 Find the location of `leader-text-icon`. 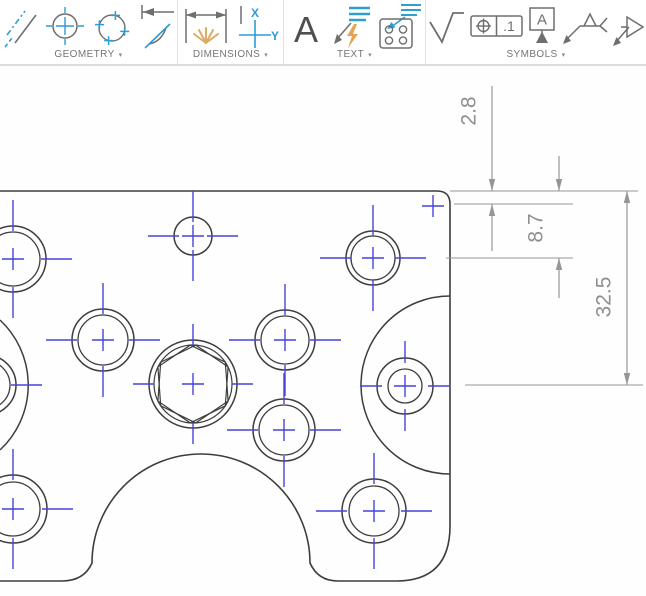

leader-text-icon is located at coordinates (349, 26).